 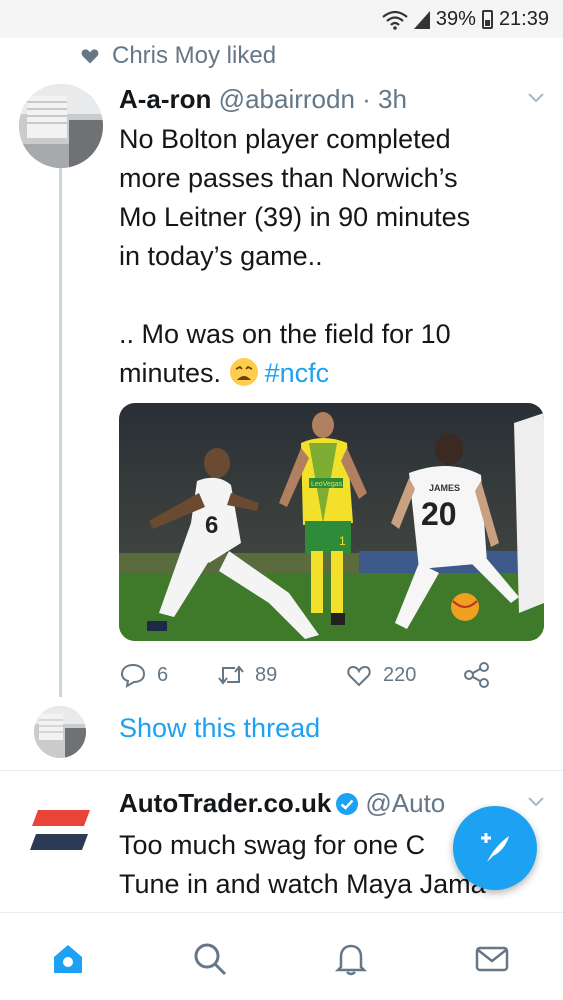 I want to click on tweet-actions: 6 89 220, so click(x=329, y=677).